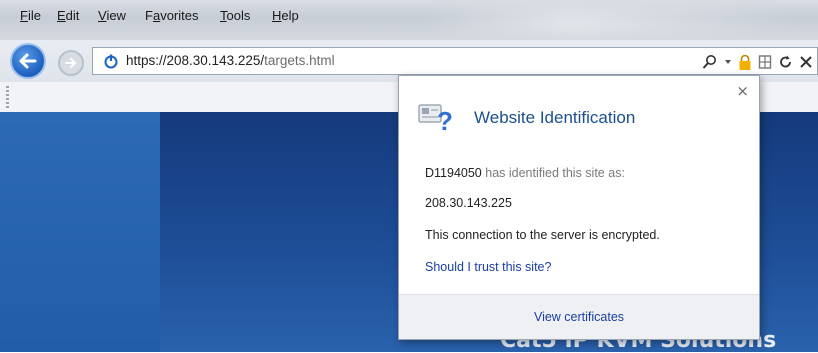 This screenshot has width=818, height=353. I want to click on url-text: https://208.30.143.225/targets.html, so click(230, 60).